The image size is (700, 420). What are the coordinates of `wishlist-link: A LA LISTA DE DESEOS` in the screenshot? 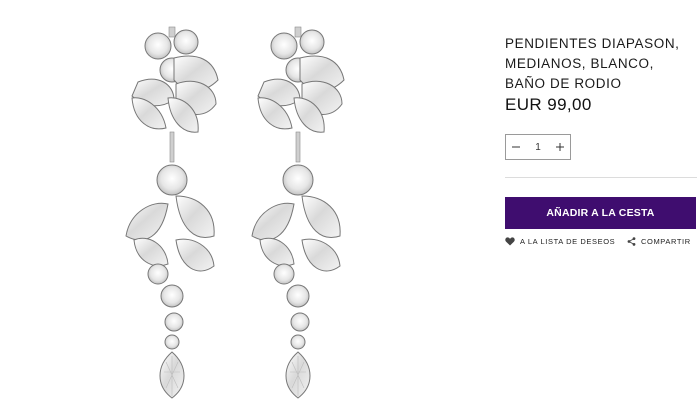 It's located at (560, 241).